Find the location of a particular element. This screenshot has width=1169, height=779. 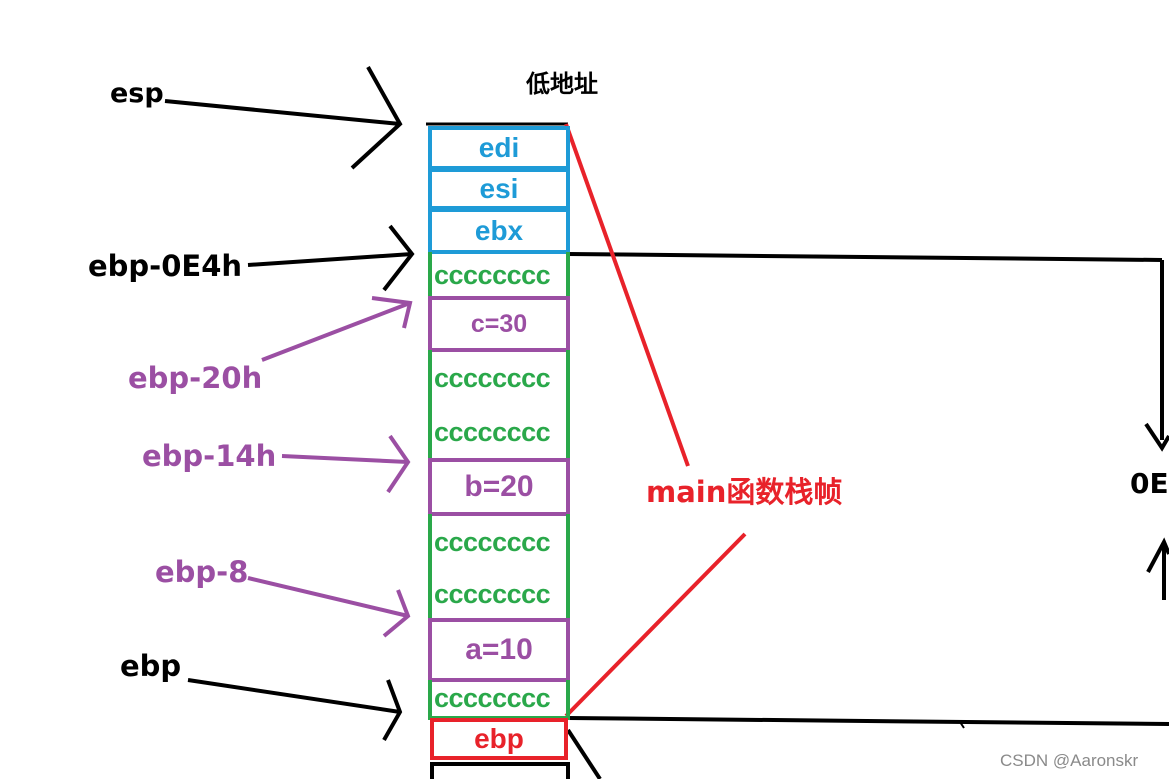

ebp-0e4h-arrowhead is located at coordinates (398, 258).